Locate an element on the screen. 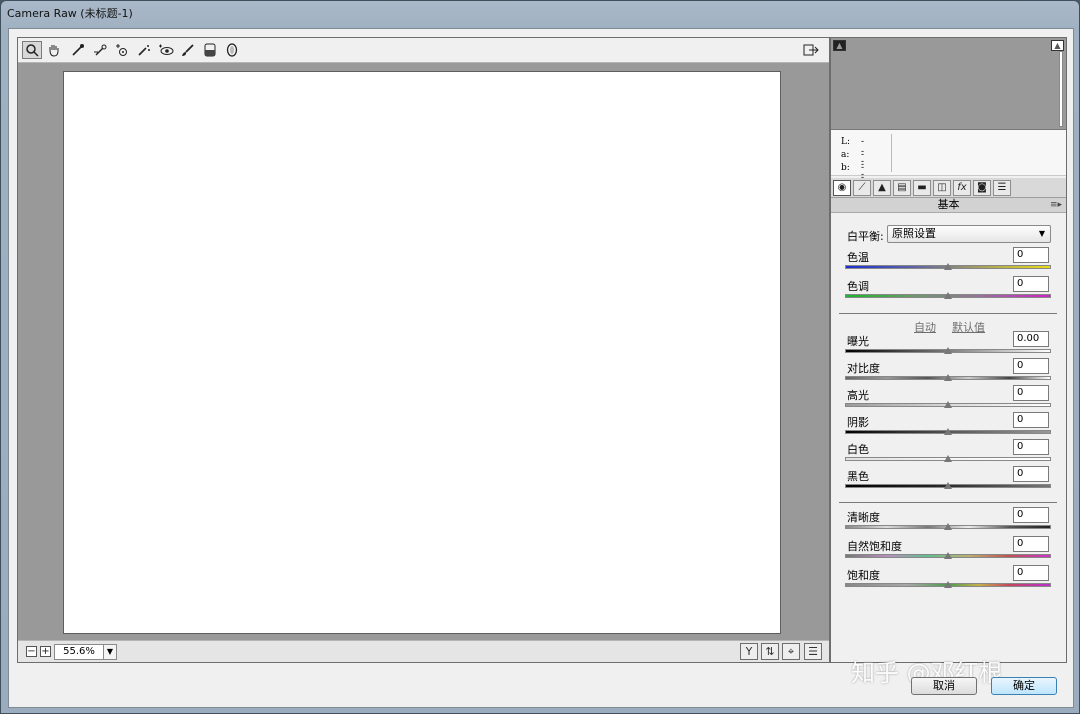 The image size is (1080, 714). lab-row: L: --- is located at coordinates (852, 152).